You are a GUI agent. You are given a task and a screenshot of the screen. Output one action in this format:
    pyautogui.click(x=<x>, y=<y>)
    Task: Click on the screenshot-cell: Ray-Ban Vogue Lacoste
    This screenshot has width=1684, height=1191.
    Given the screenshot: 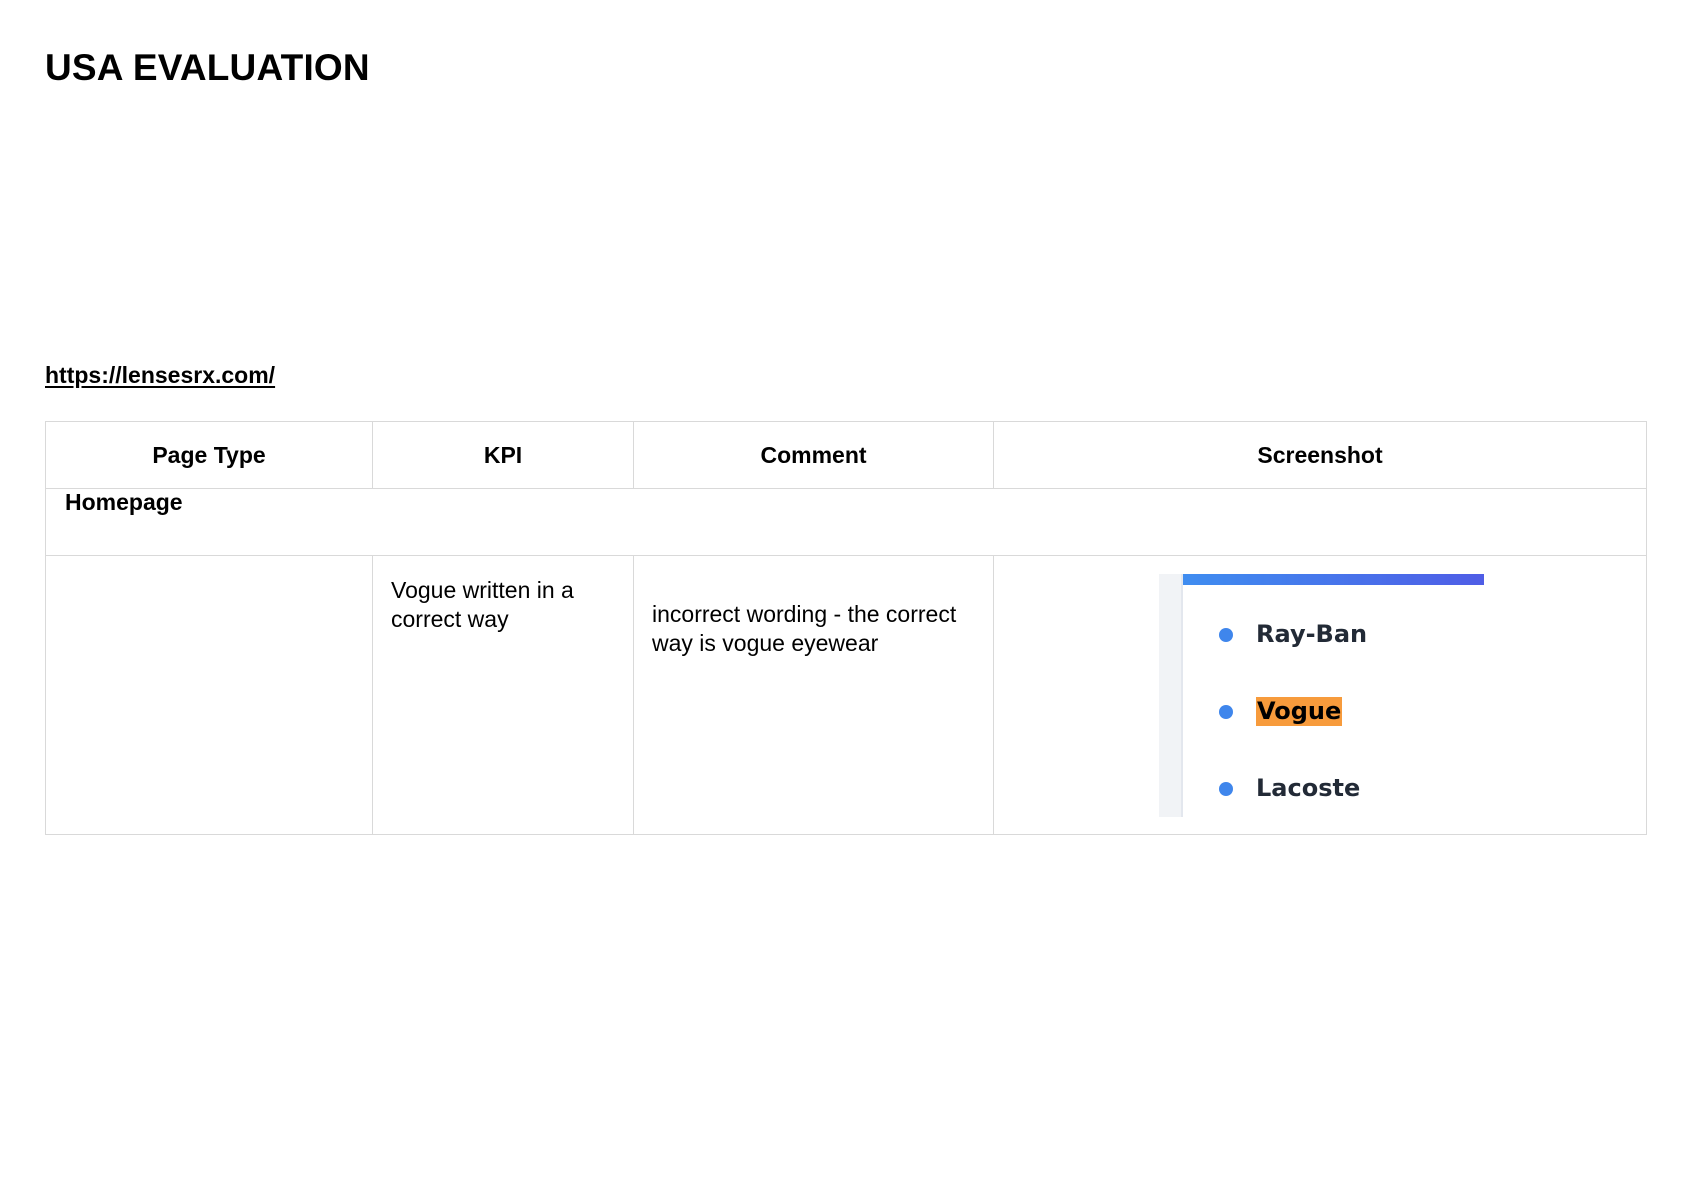 What is the action you would take?
    pyautogui.click(x=1320, y=695)
    